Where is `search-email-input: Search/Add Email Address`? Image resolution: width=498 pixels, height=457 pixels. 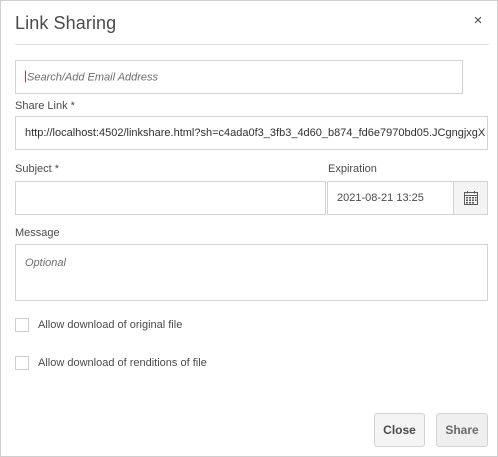 search-email-input: Search/Add Email Address is located at coordinates (239, 77).